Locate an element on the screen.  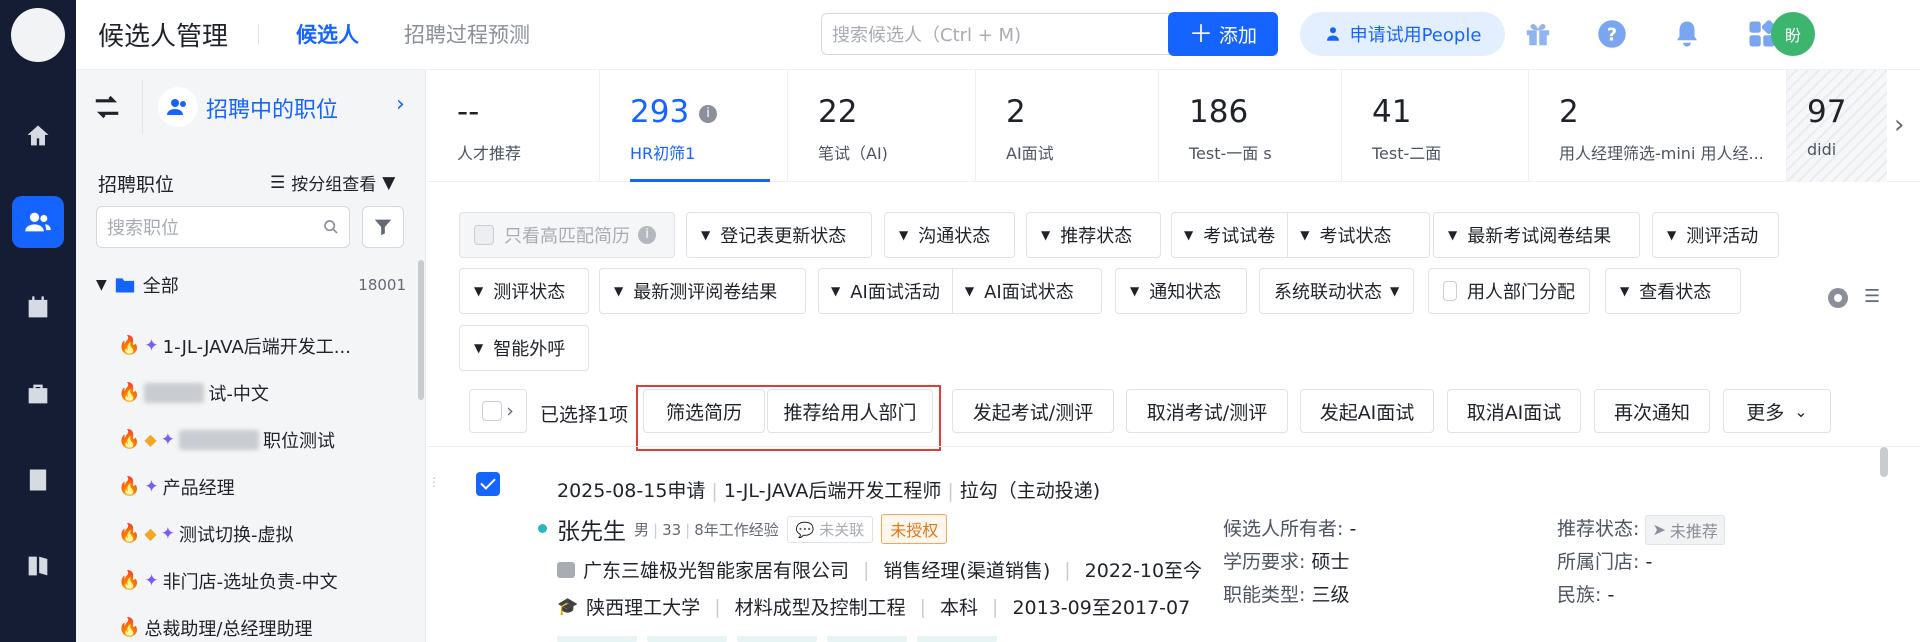
stage-didi: 97 didi is located at coordinates (1837, 126).